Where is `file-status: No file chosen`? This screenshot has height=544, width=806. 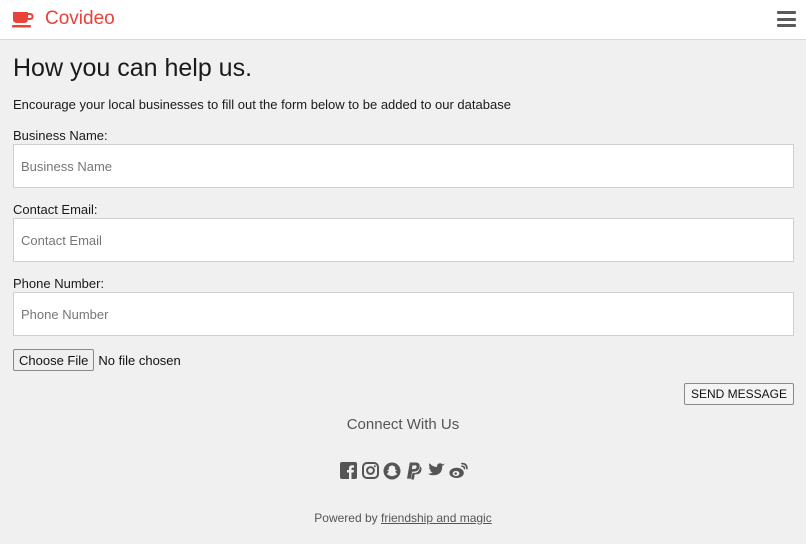 file-status: No file chosen is located at coordinates (139, 360).